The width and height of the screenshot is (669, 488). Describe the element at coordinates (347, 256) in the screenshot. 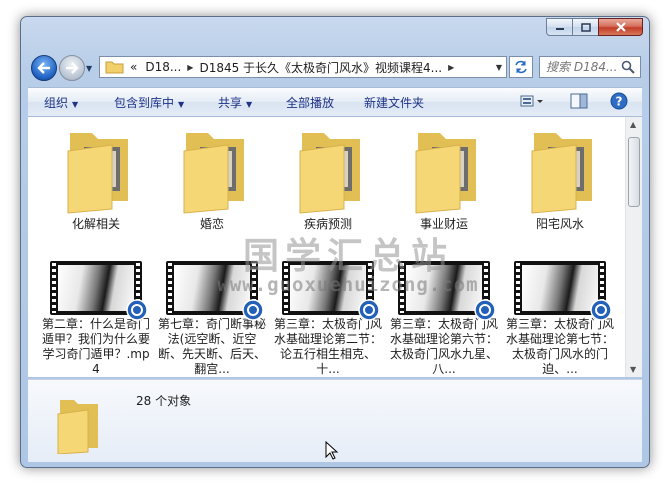

I see `watermark-title: 国学汇总站` at that location.